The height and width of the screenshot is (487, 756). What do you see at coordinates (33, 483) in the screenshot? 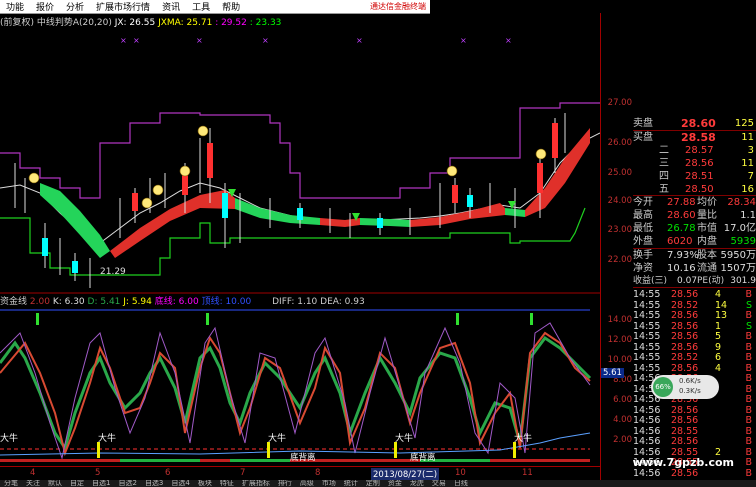
I see `bottom-tab: 关注` at bounding box center [33, 483].